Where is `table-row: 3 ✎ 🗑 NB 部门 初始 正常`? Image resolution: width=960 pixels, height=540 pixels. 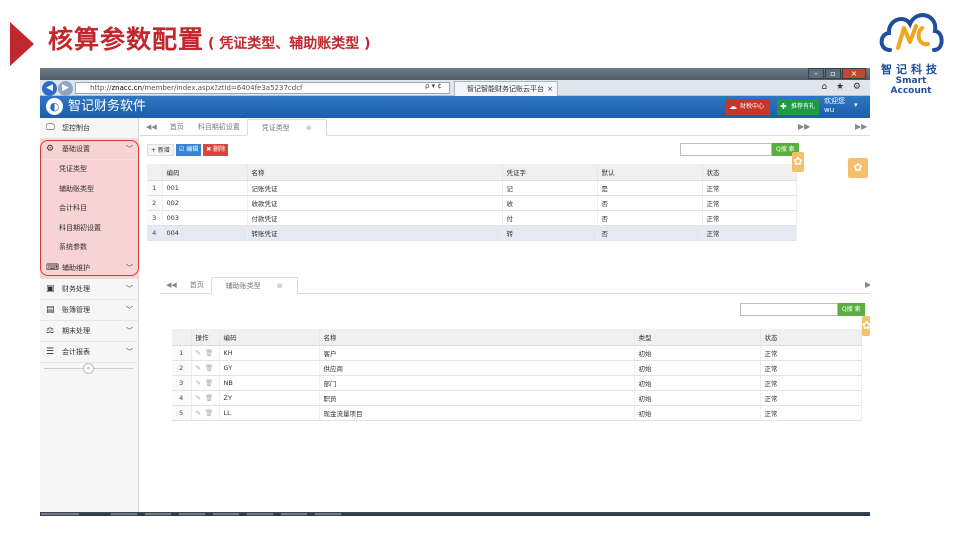
table-row: 3 ✎ 🗑 NB 部门 初始 正常 is located at coordinates (517, 383).